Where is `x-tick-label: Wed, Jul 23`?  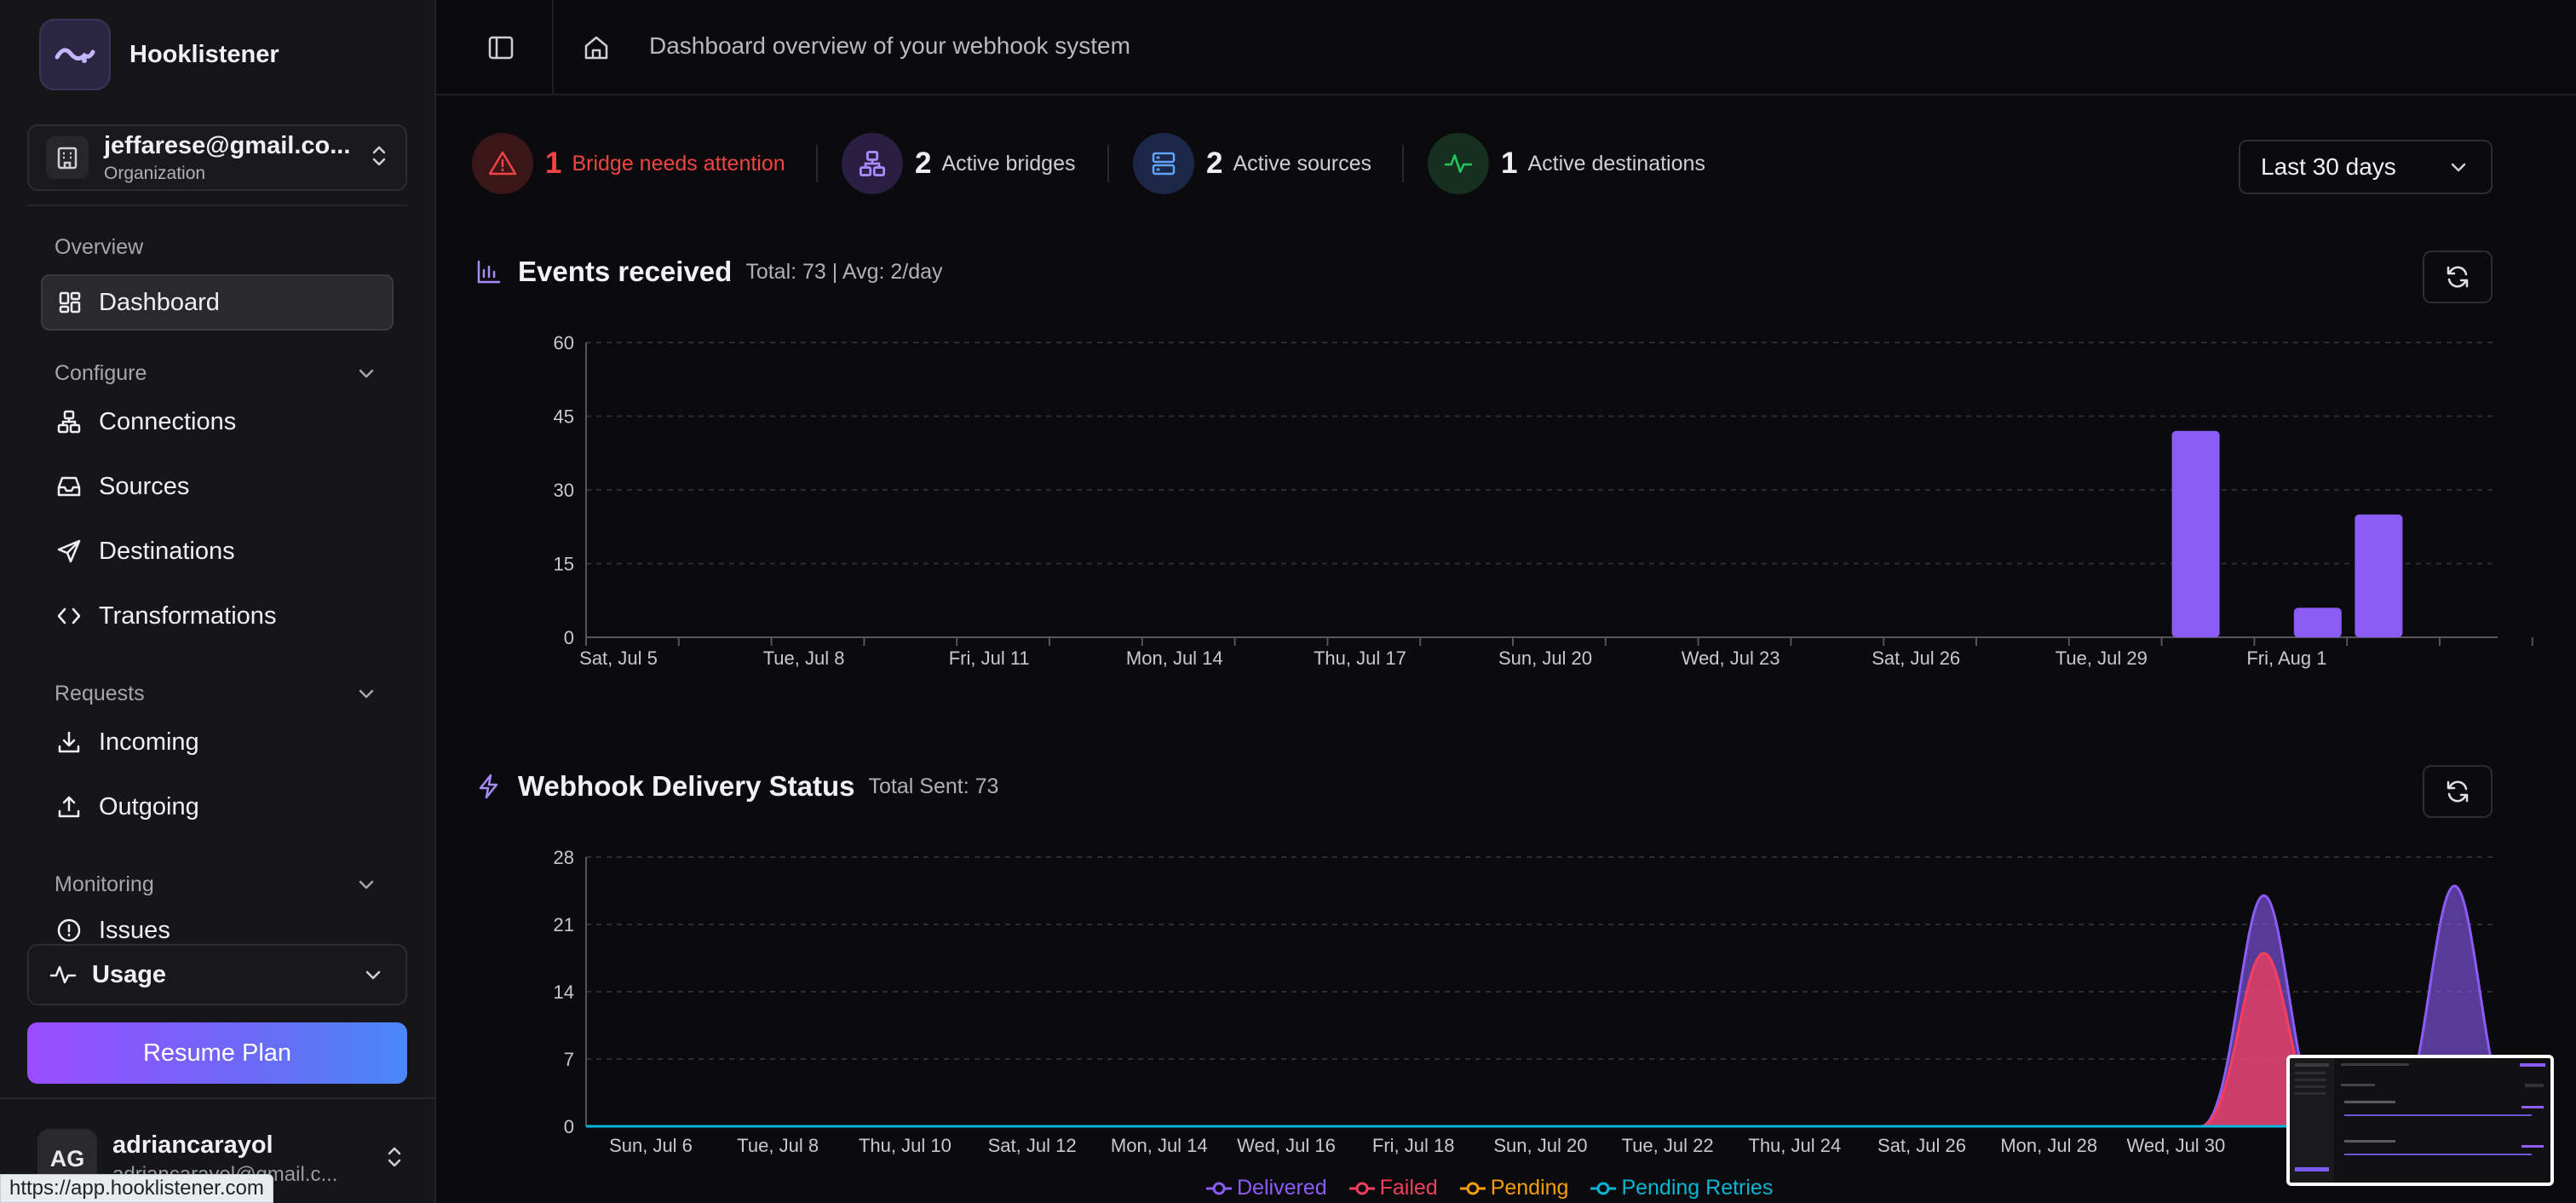 x-tick-label: Wed, Jul 23 is located at coordinates (1731, 659).